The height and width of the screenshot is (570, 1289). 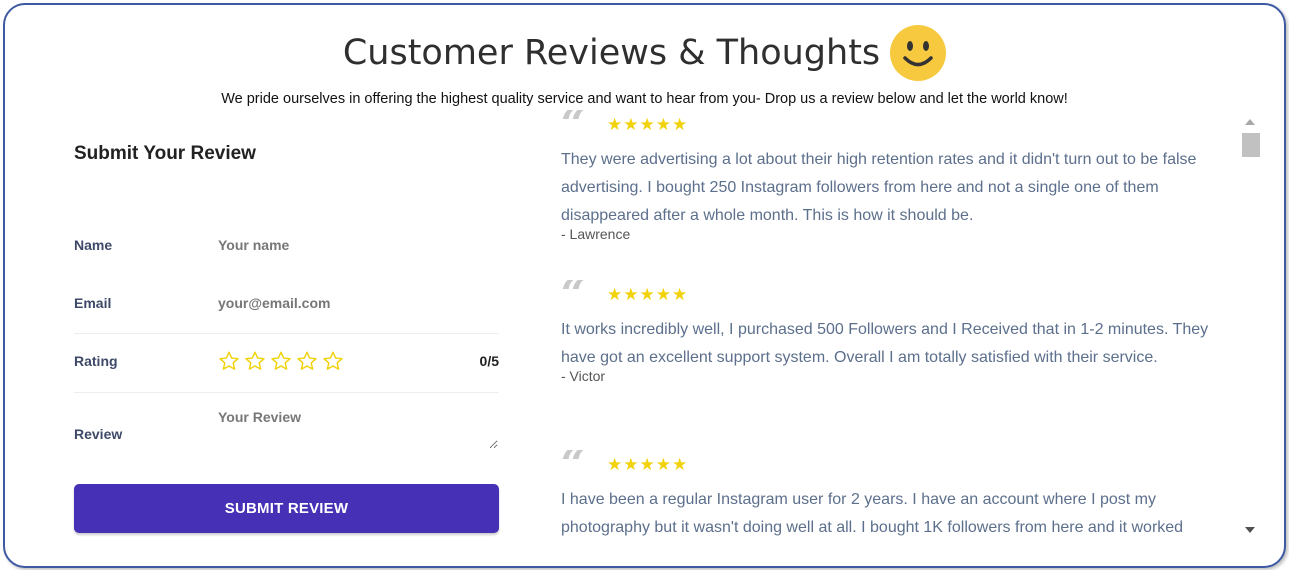 I want to click on form-title: Submit Your Review, so click(x=165, y=153).